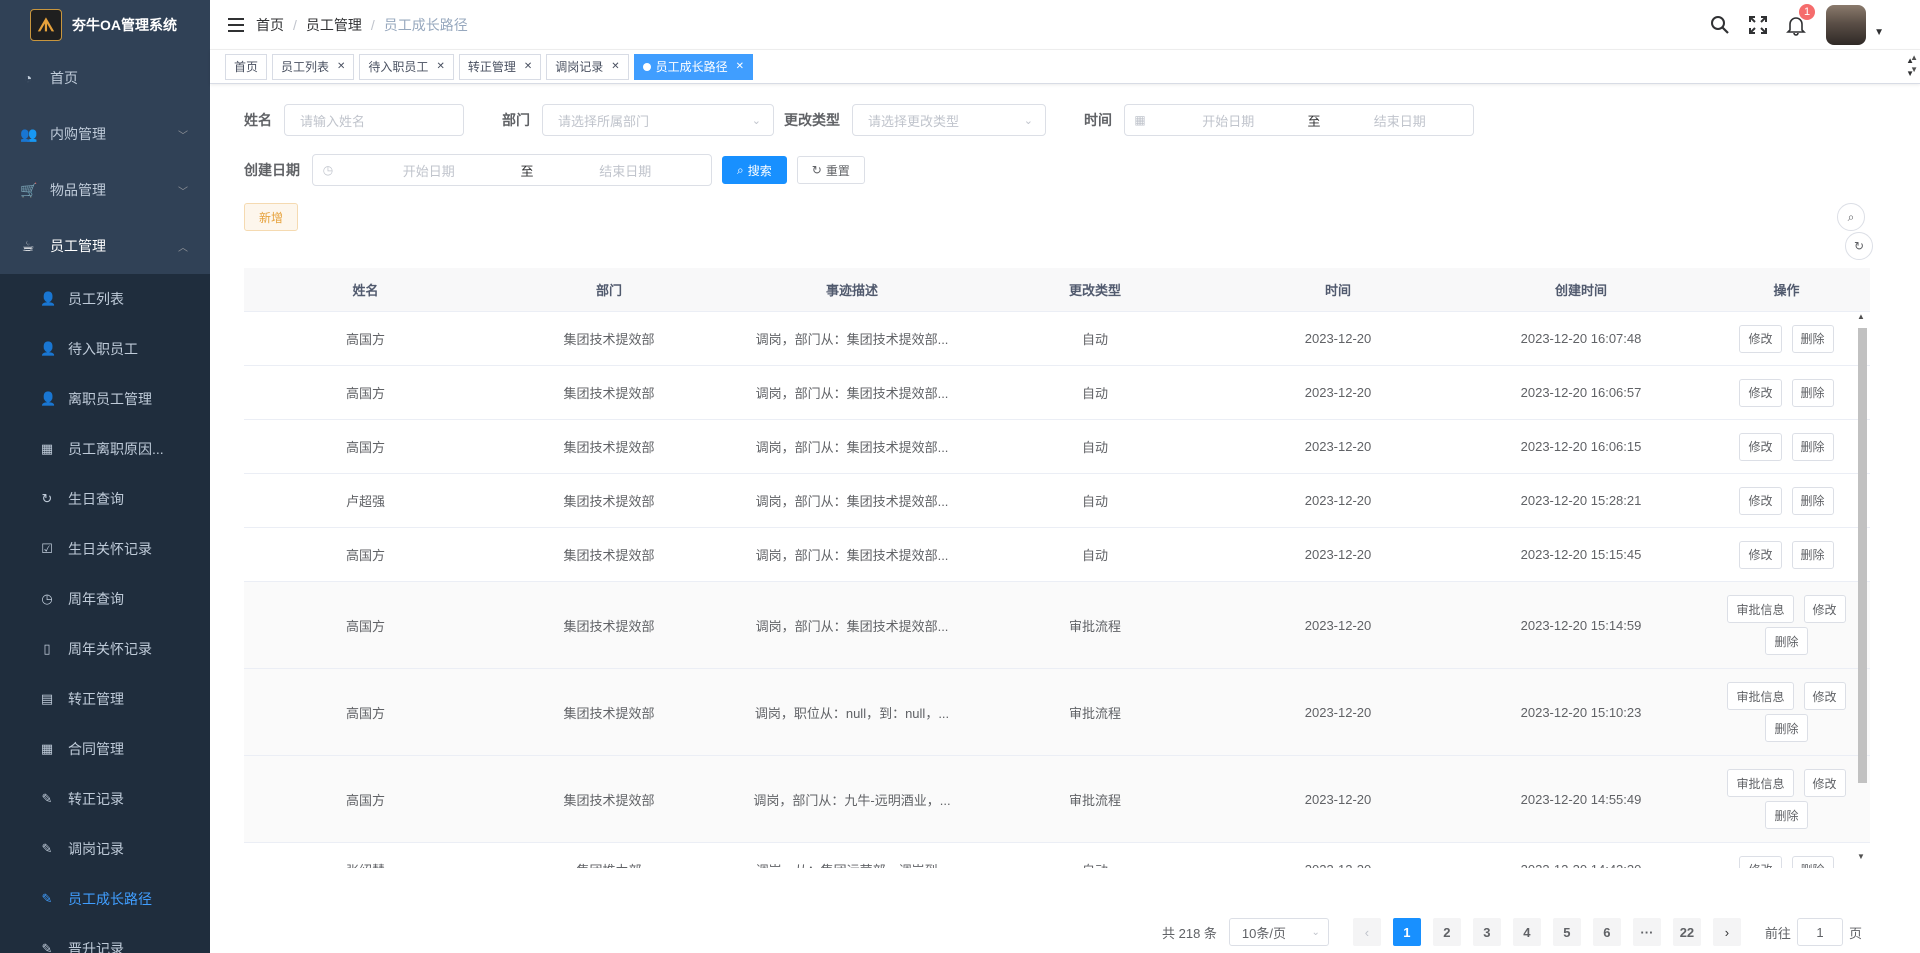 This screenshot has width=1920, height=953. Describe the element at coordinates (105, 299) in the screenshot. I see `sidebar-subitem-0: 👤 员工列表` at that location.